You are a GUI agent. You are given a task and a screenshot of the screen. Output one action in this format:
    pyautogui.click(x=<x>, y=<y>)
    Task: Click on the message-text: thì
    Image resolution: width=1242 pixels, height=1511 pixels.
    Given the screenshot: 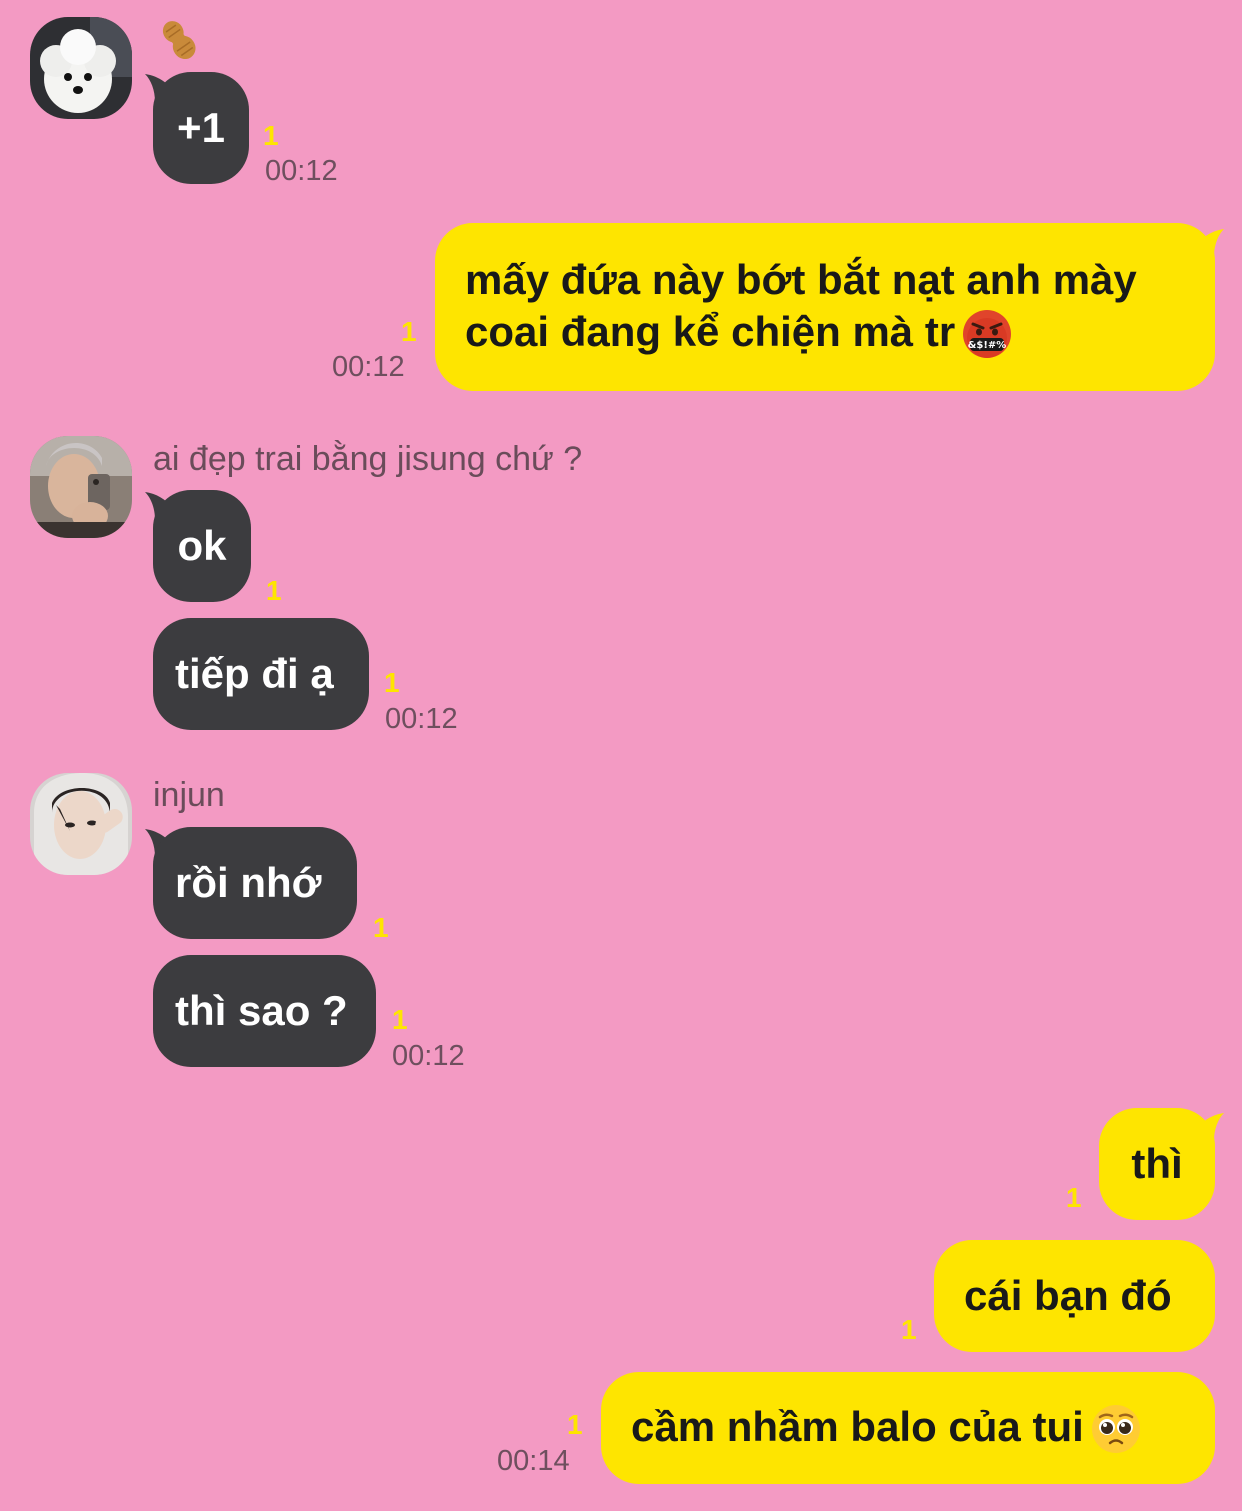 What is the action you would take?
    pyautogui.click(x=1157, y=1163)
    